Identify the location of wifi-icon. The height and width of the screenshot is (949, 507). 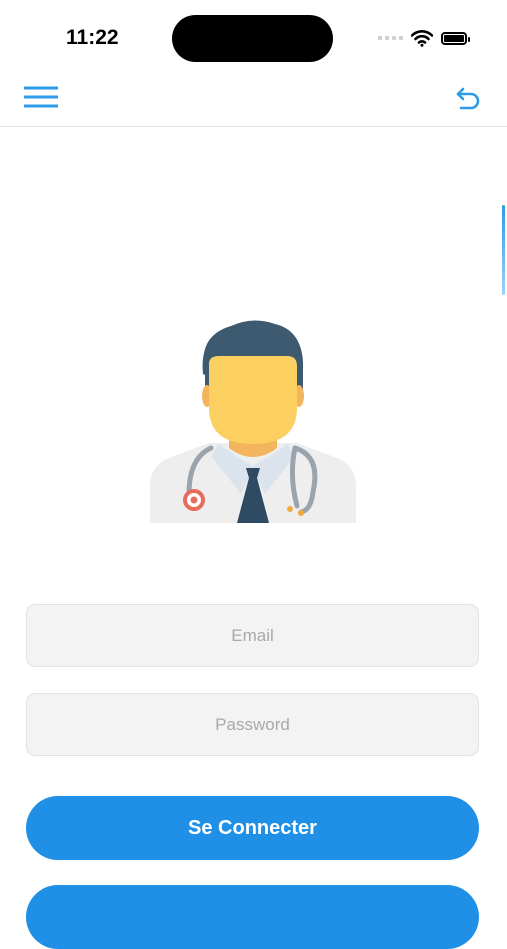
(422, 38).